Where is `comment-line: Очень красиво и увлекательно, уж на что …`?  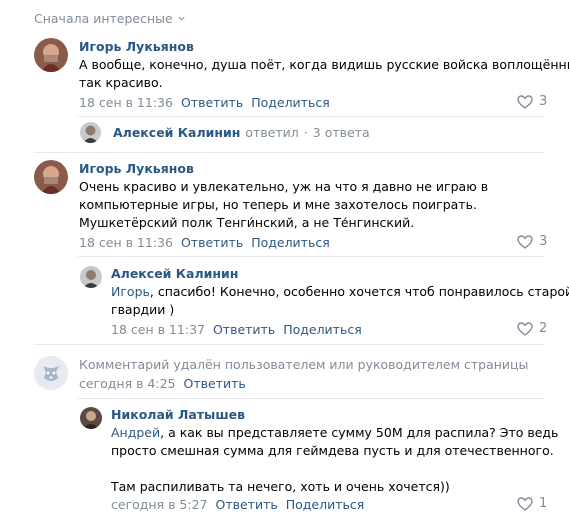 comment-line: Очень красиво и увлекательно, уж на что … is located at coordinates (284, 186).